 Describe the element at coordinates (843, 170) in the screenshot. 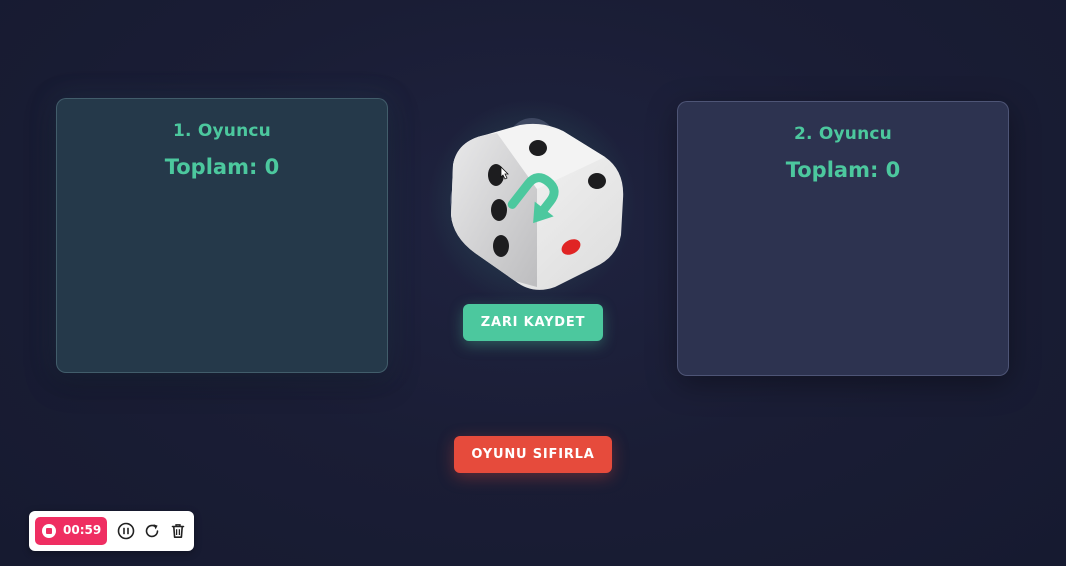

I see `player-2-total: Toplam: 0` at that location.